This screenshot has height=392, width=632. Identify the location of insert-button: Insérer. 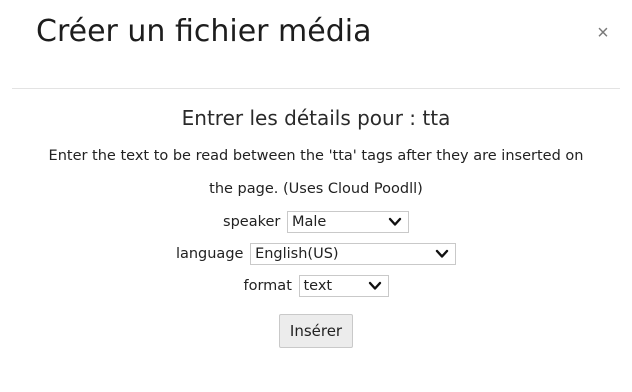
(316, 331).